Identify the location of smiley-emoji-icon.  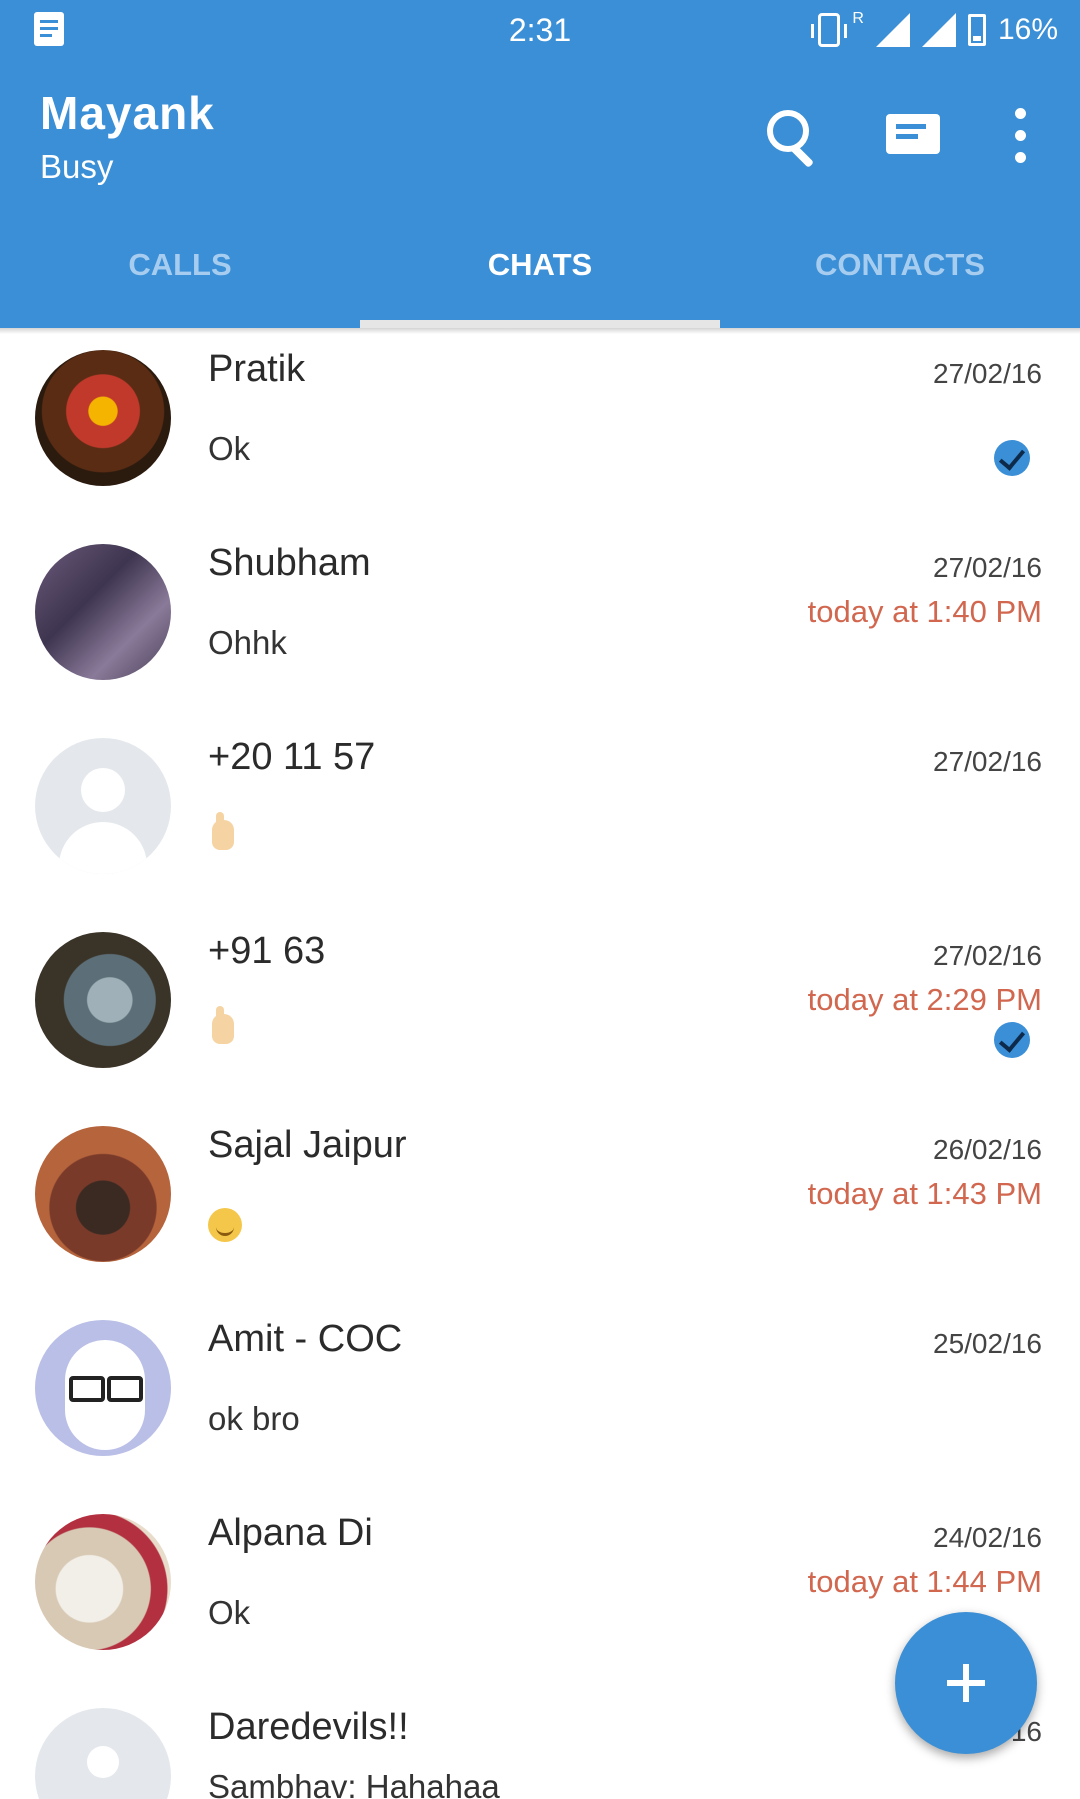
(225, 1225).